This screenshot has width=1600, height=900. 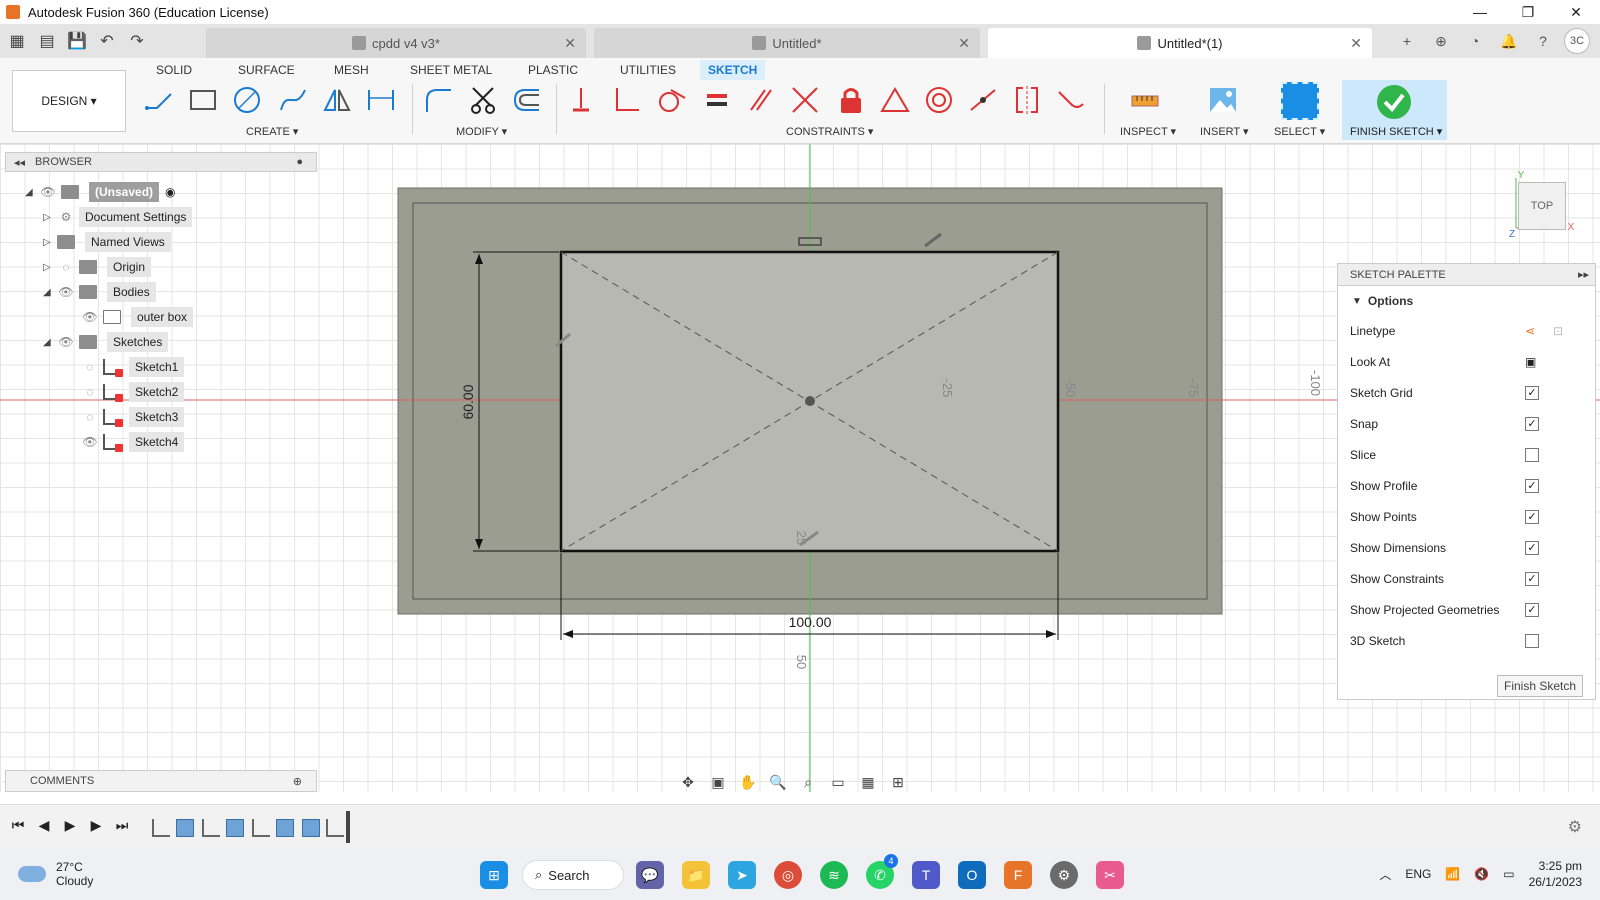 I want to click on inspect-menu: INSPECT ▾, so click(x=1148, y=131).